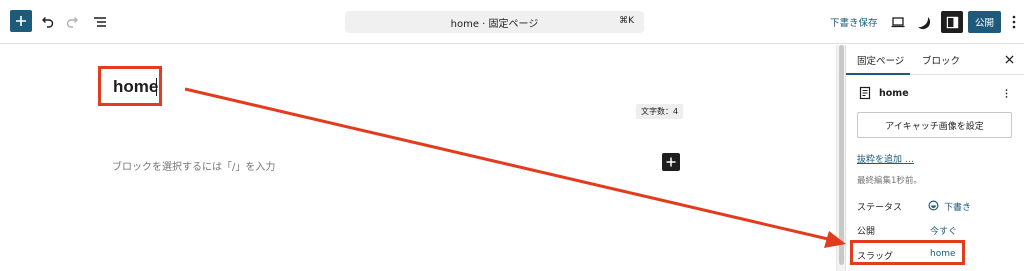 This screenshot has height=271, width=1024. Describe the element at coordinates (866, 232) in the screenshot. I see `publish-label: 公開` at that location.